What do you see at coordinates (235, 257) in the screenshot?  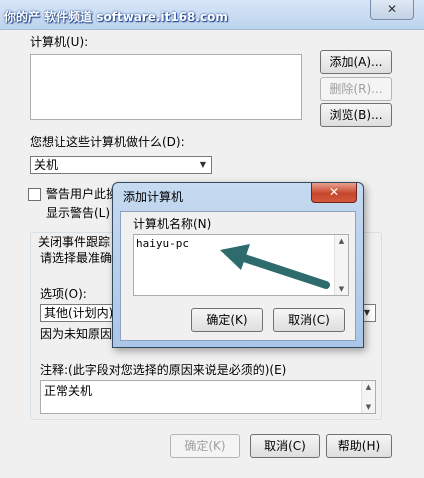 I see `arrow-head` at bounding box center [235, 257].